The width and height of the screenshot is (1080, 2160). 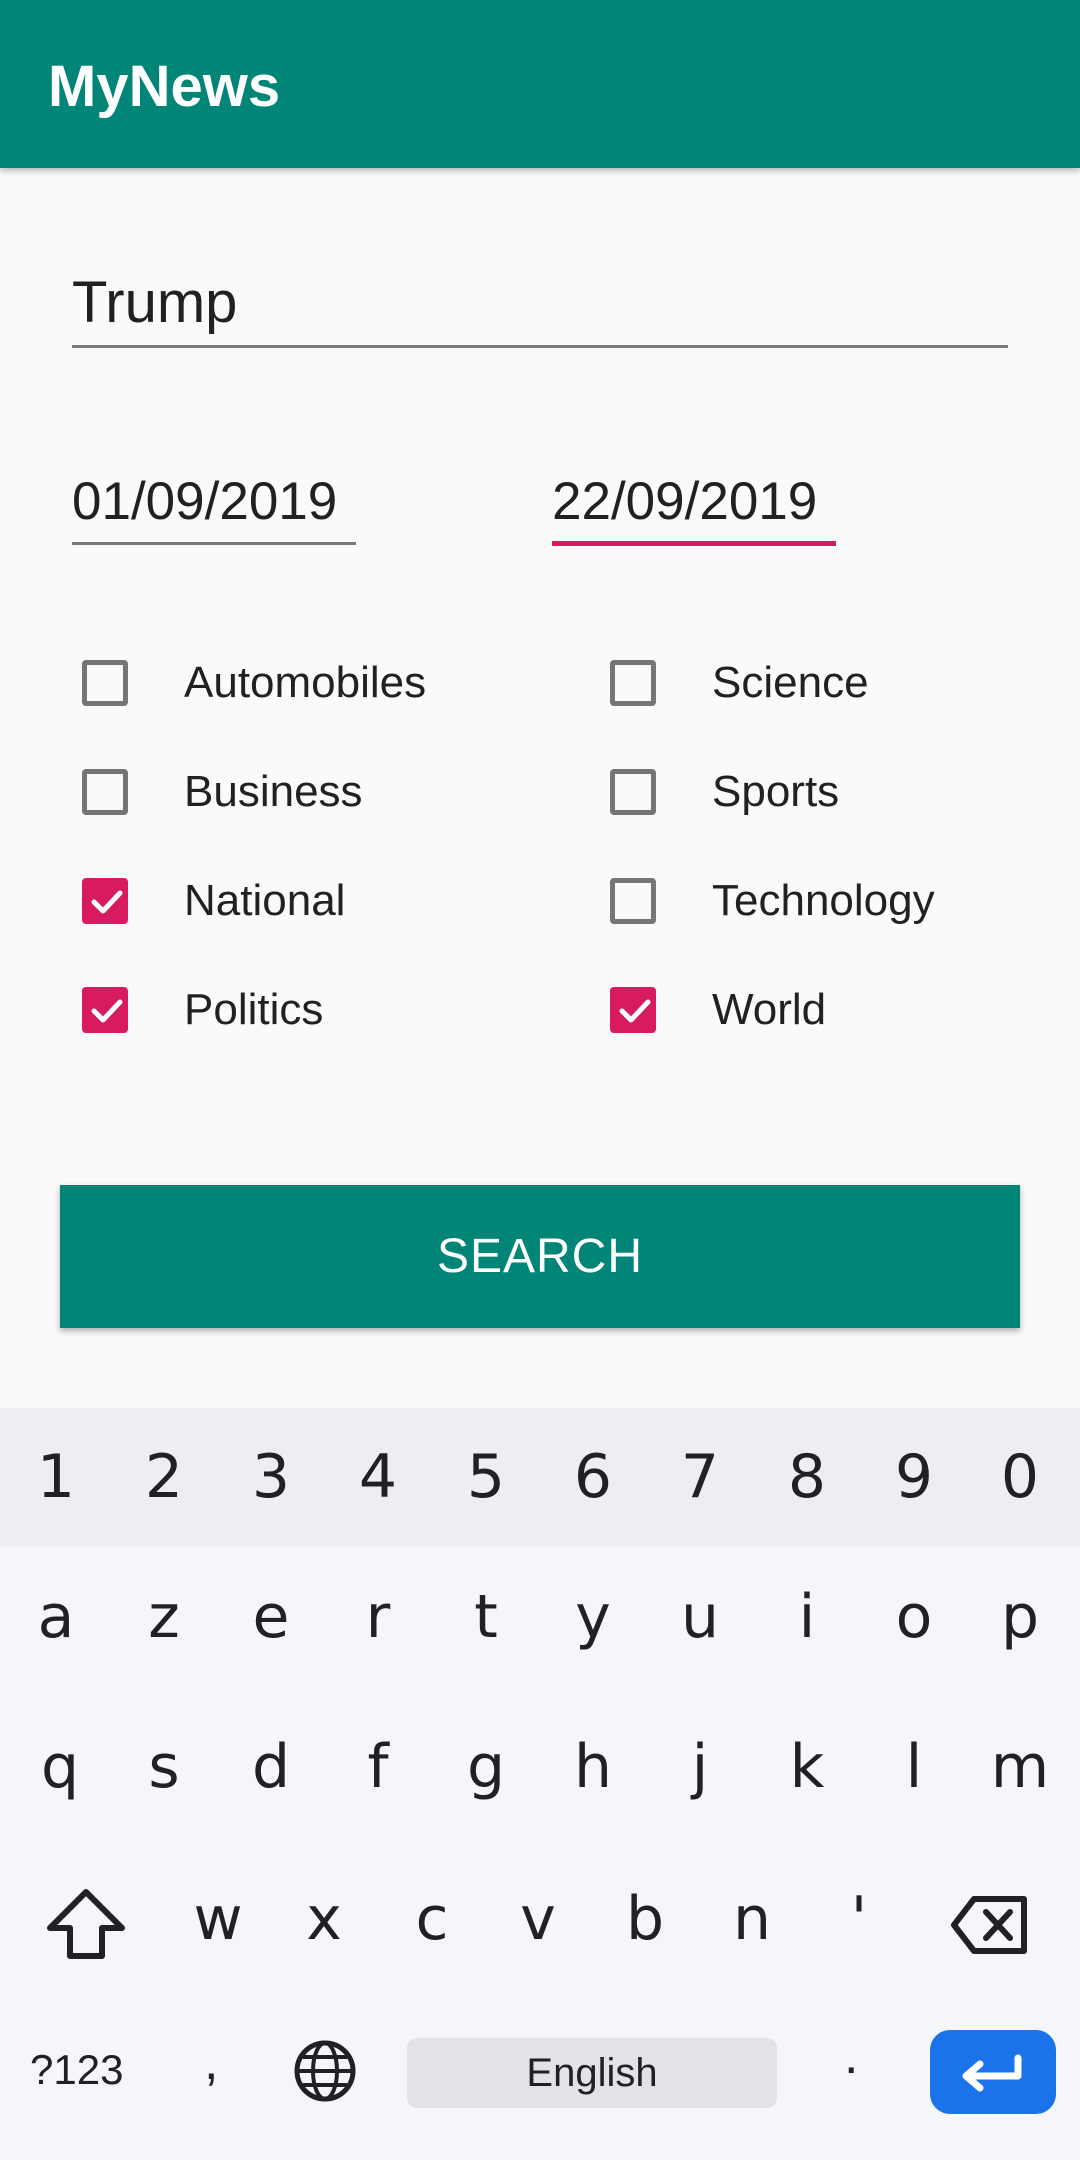 I want to click on keyboard-number-row: 1 2 3 4 5 6 7 8 9 0, so click(x=540, y=1477).